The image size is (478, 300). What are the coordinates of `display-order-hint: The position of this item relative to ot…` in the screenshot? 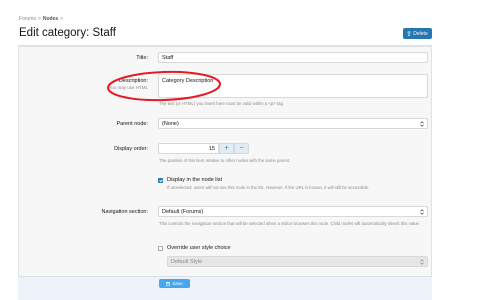 It's located at (225, 160).